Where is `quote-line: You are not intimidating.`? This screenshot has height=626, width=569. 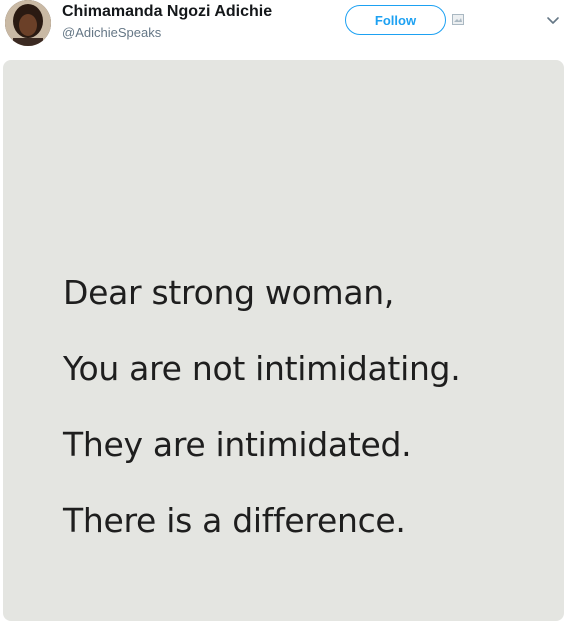
quote-line: You are not intimidating. is located at coordinates (262, 368).